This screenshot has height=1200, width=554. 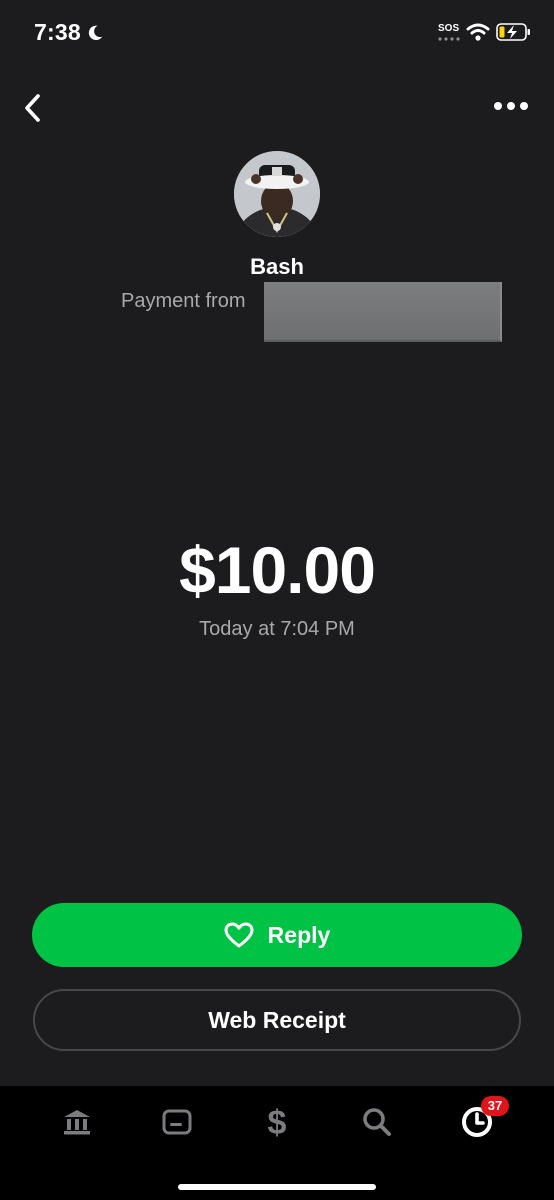 What do you see at coordinates (183, 301) in the screenshot?
I see `payment-subtitle: Payment from` at bounding box center [183, 301].